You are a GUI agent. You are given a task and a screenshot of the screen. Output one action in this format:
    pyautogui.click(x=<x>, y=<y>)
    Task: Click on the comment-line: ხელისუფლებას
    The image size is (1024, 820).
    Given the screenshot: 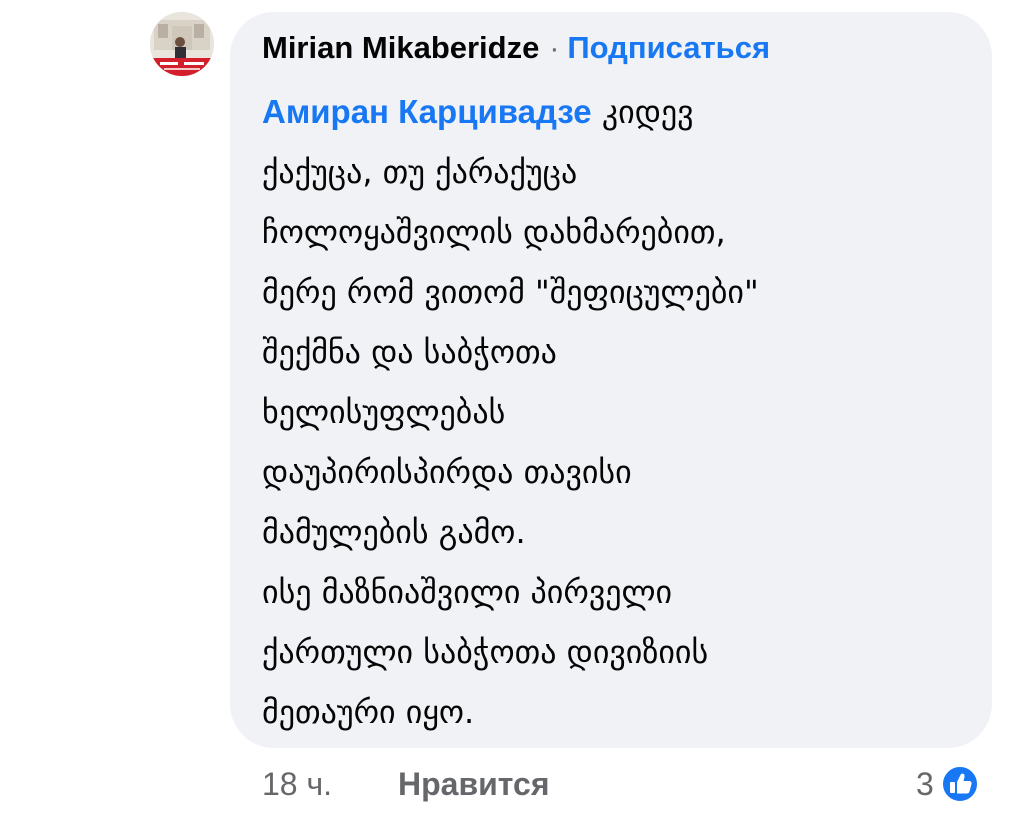 What is the action you would take?
    pyautogui.click(x=384, y=412)
    